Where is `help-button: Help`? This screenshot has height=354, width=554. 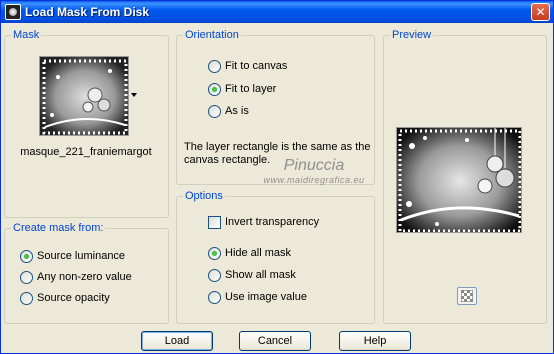 help-button: Help is located at coordinates (375, 341).